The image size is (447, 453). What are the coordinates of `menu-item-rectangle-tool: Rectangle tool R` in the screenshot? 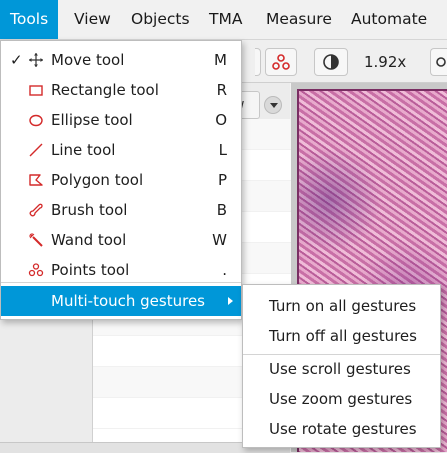 It's located at (121, 90).